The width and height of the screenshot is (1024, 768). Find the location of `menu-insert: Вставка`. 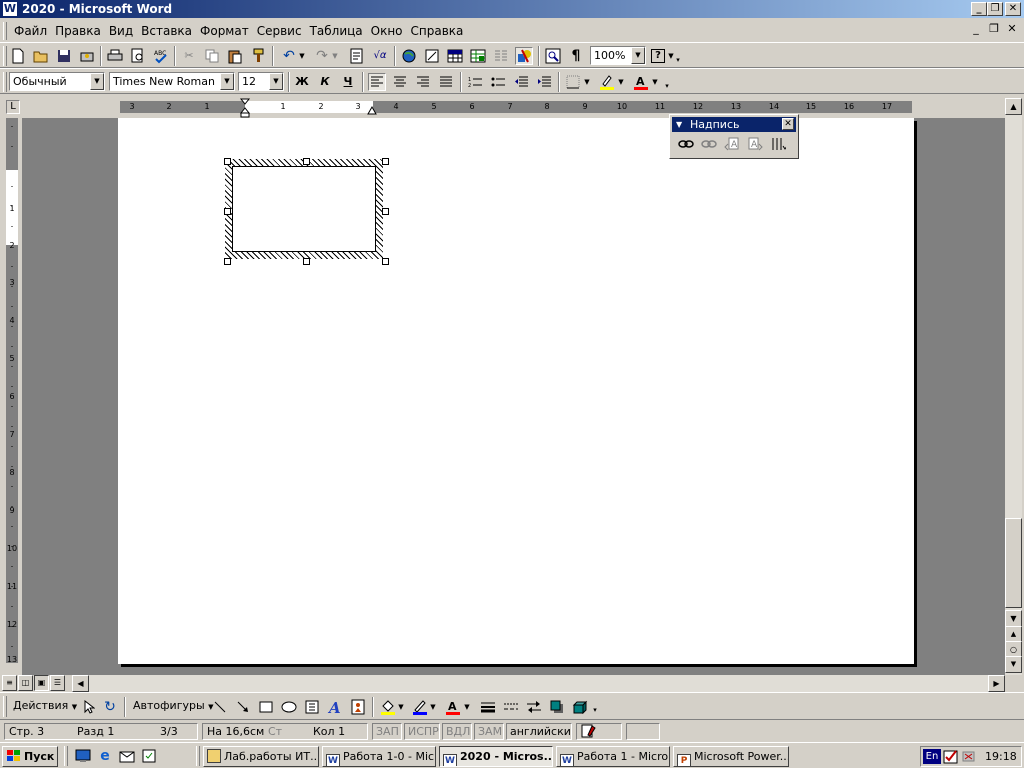

menu-insert: Вставка is located at coordinates (166, 31).